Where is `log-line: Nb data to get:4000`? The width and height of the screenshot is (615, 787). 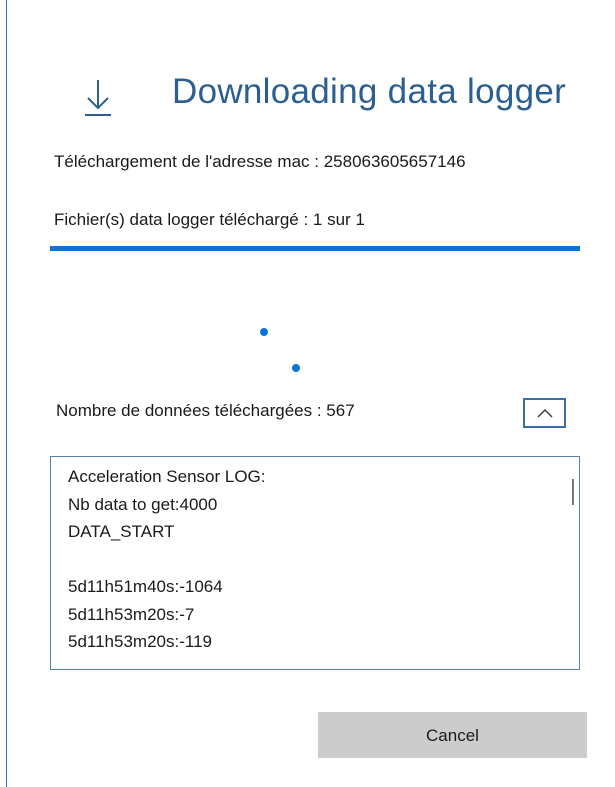
log-line: Nb data to get:4000 is located at coordinates (143, 504).